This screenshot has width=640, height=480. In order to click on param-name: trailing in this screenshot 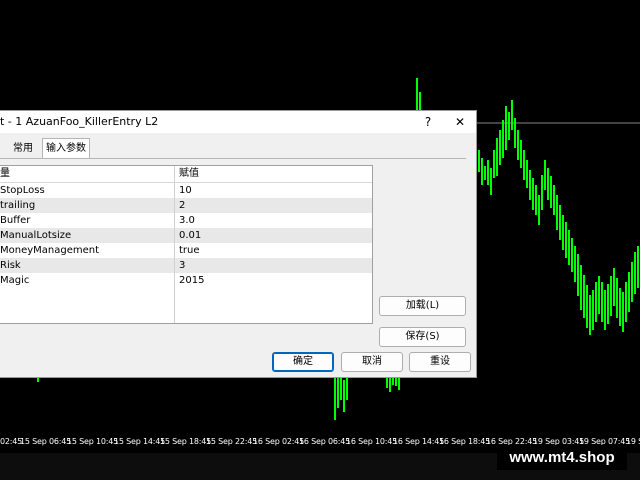, I will do `click(18, 205)`.